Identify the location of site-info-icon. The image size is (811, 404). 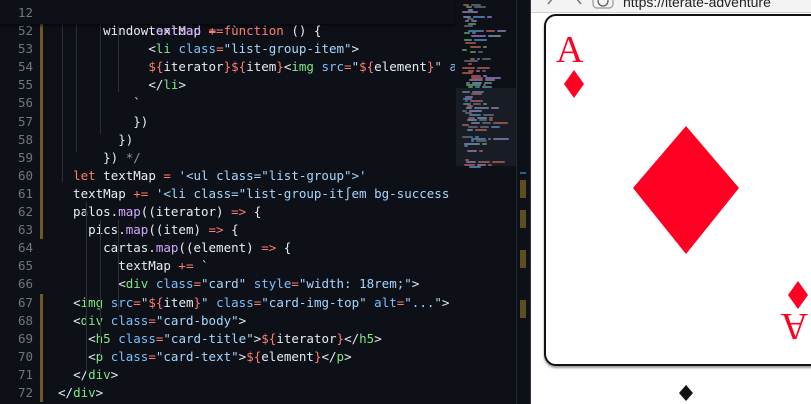
(603, 4).